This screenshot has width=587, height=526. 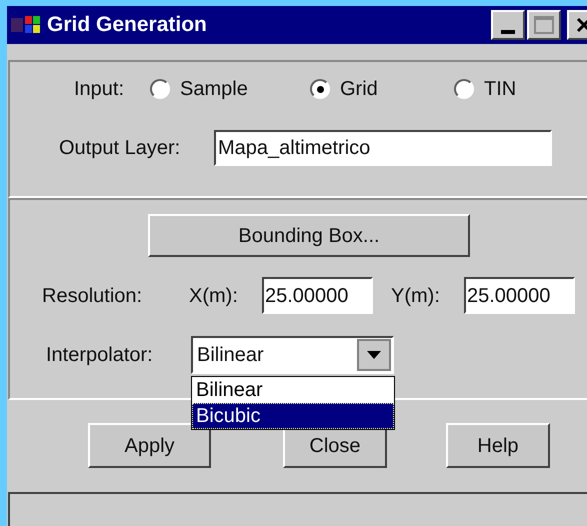 I want to click on radio-label: Grid, so click(x=359, y=89).